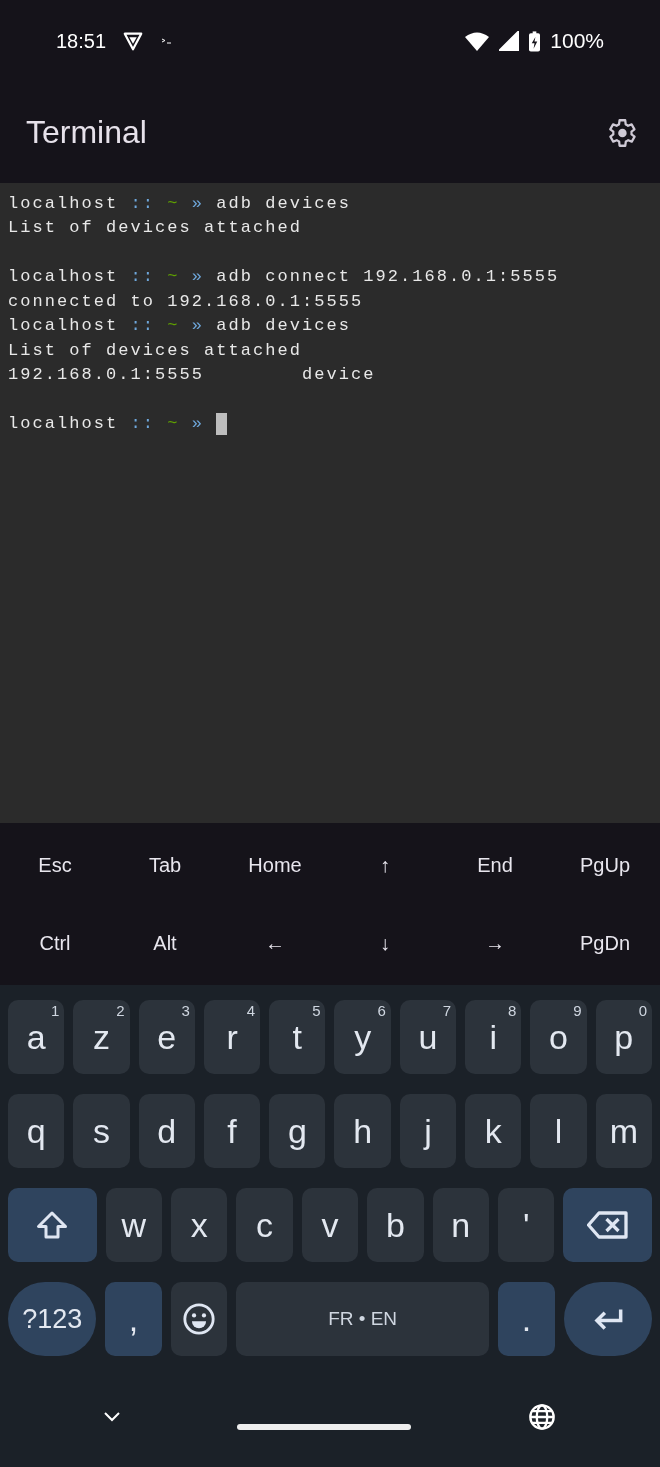 The width and height of the screenshot is (660, 1467). I want to click on letter-key: q, so click(36, 1131).